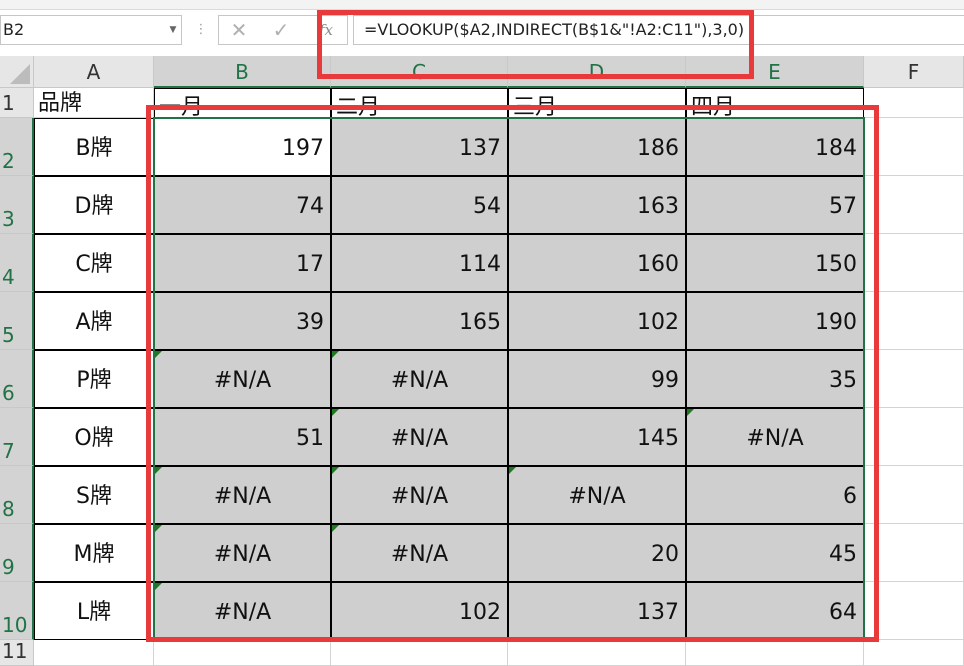  What do you see at coordinates (94, 103) in the screenshot?
I see `cell-A1: 品牌` at bounding box center [94, 103].